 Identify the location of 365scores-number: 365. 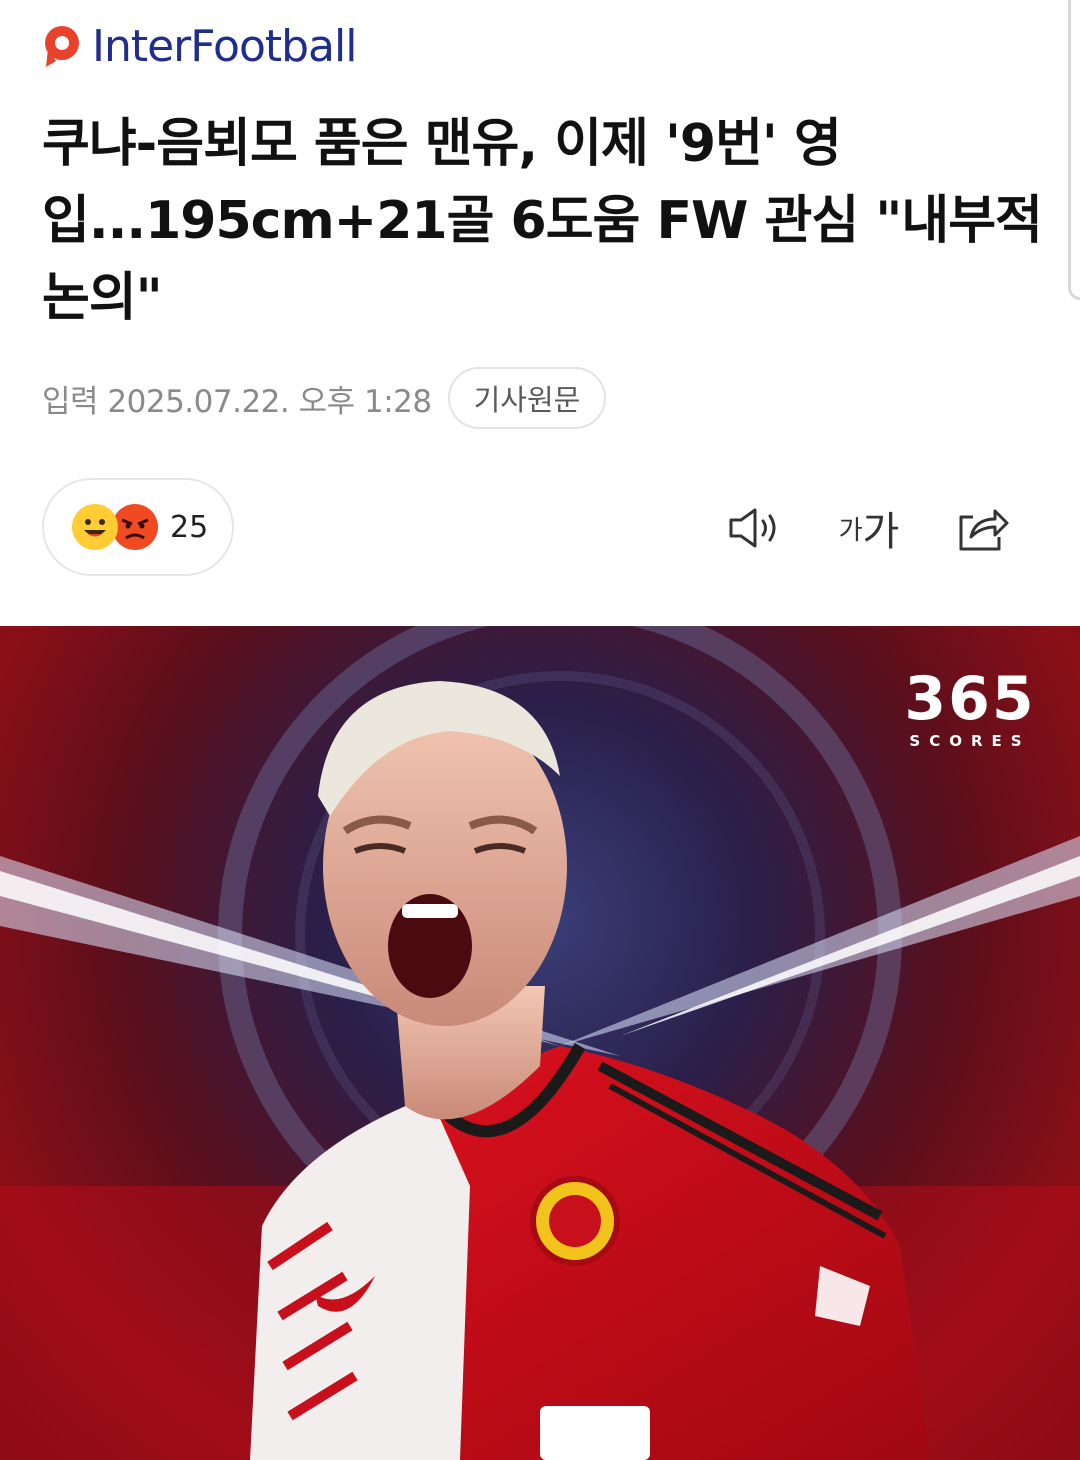
(970, 699).